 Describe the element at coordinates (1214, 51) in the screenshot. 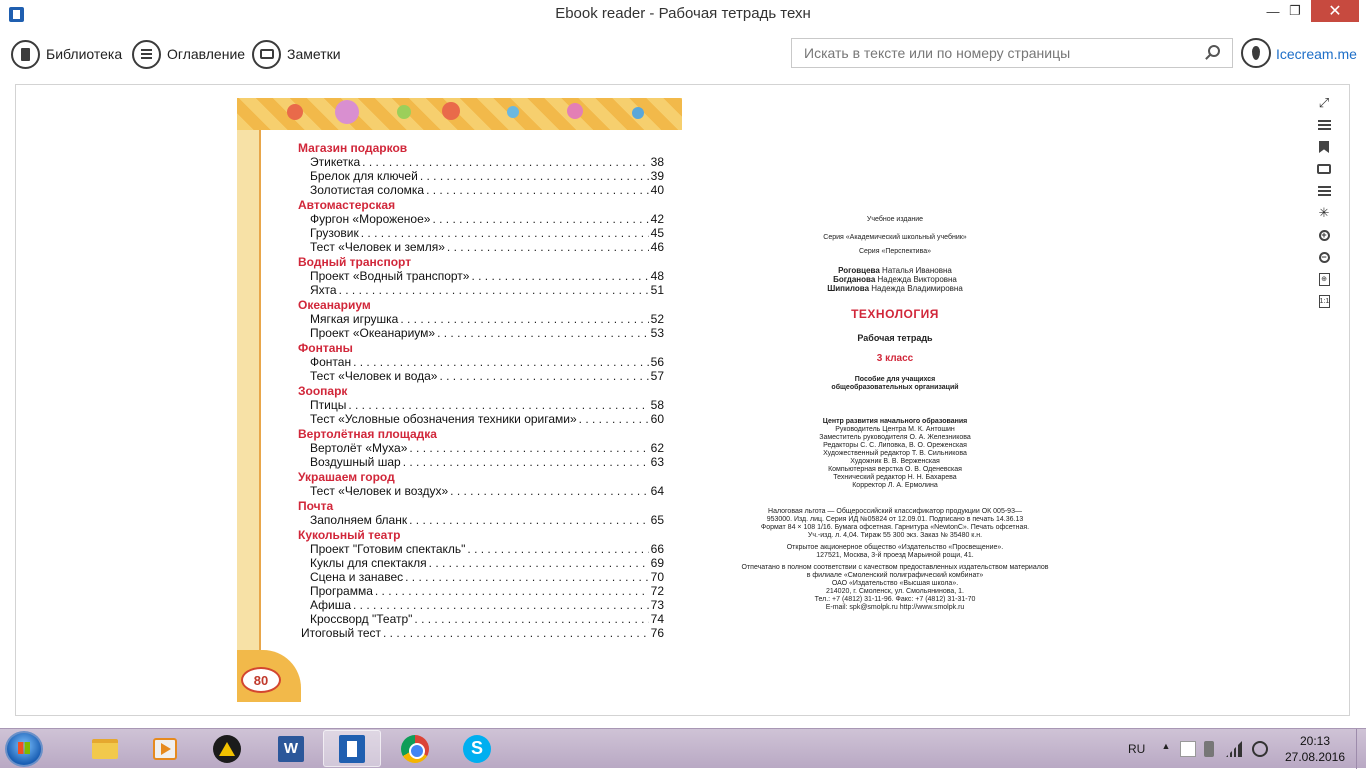

I see `search-icon` at that location.